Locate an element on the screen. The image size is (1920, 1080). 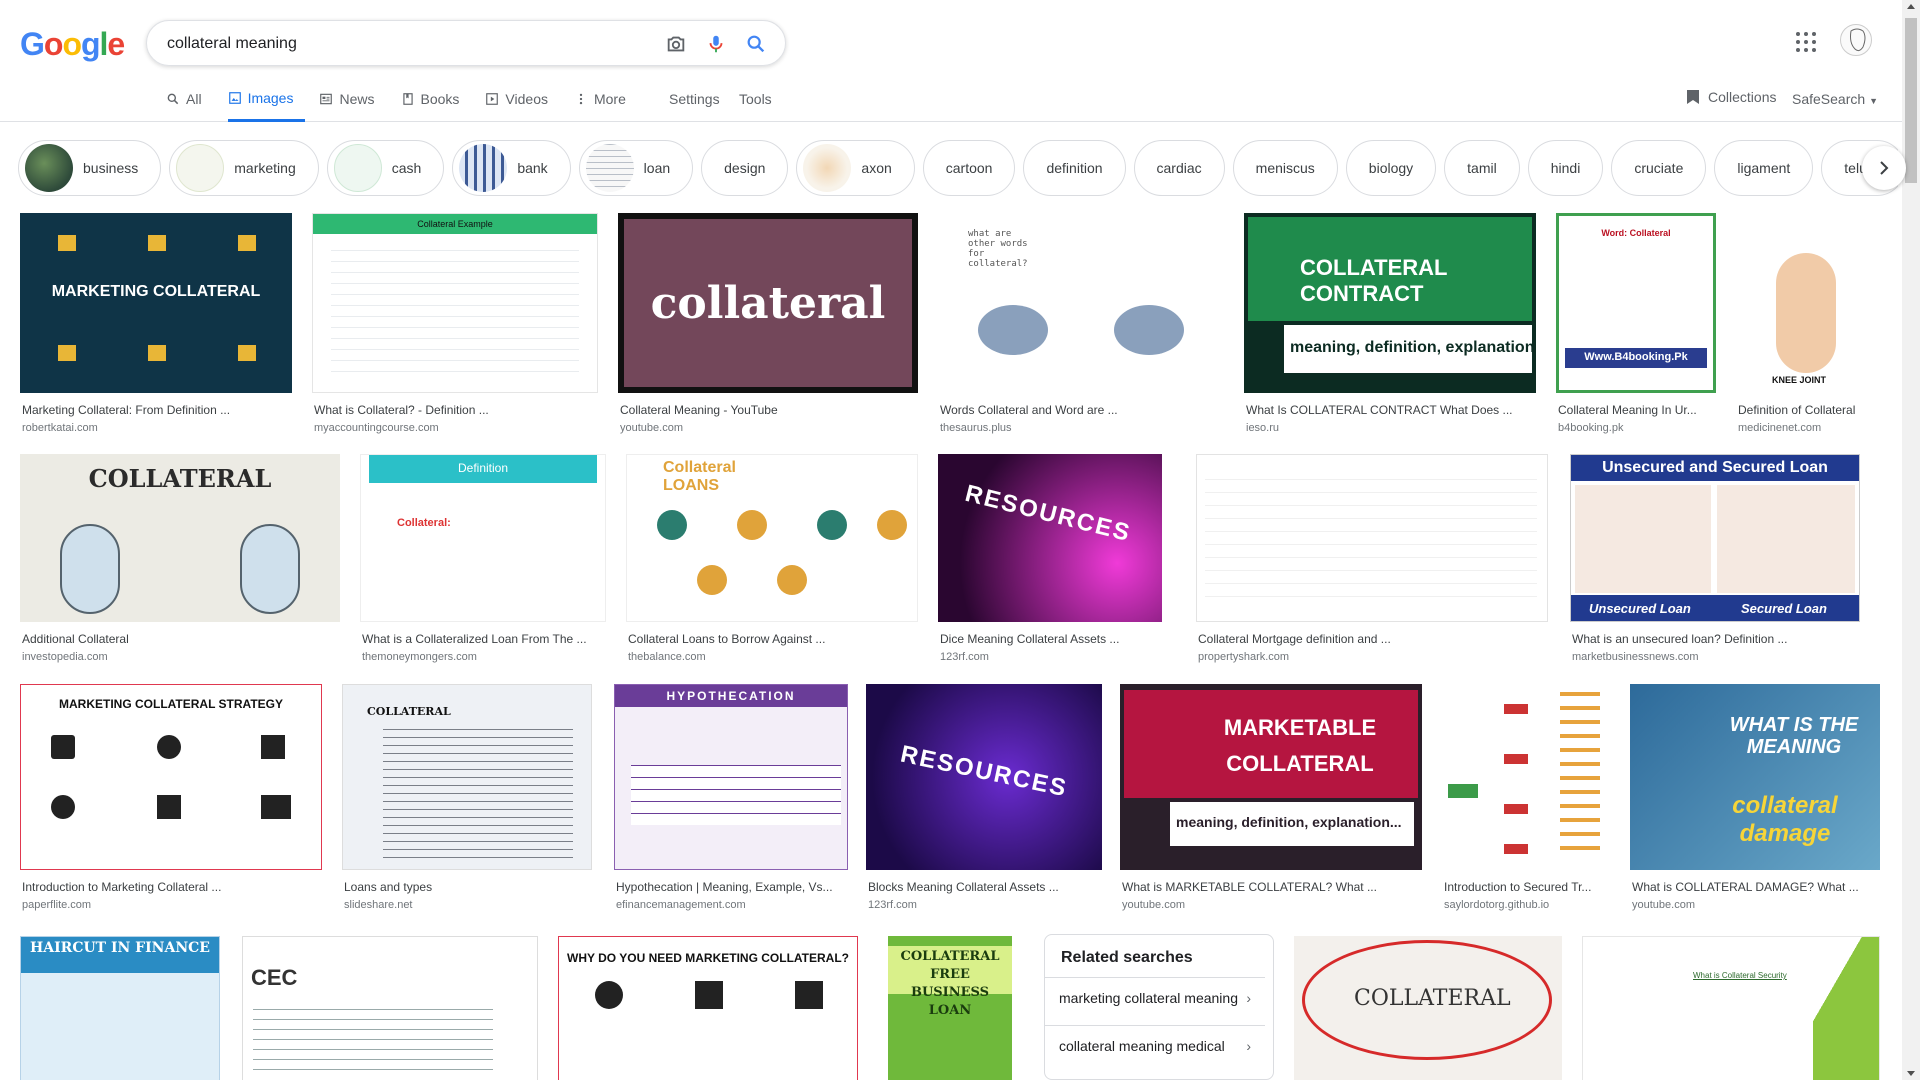
safesearch-button: SafeSearch ▼ is located at coordinates (1835, 99).